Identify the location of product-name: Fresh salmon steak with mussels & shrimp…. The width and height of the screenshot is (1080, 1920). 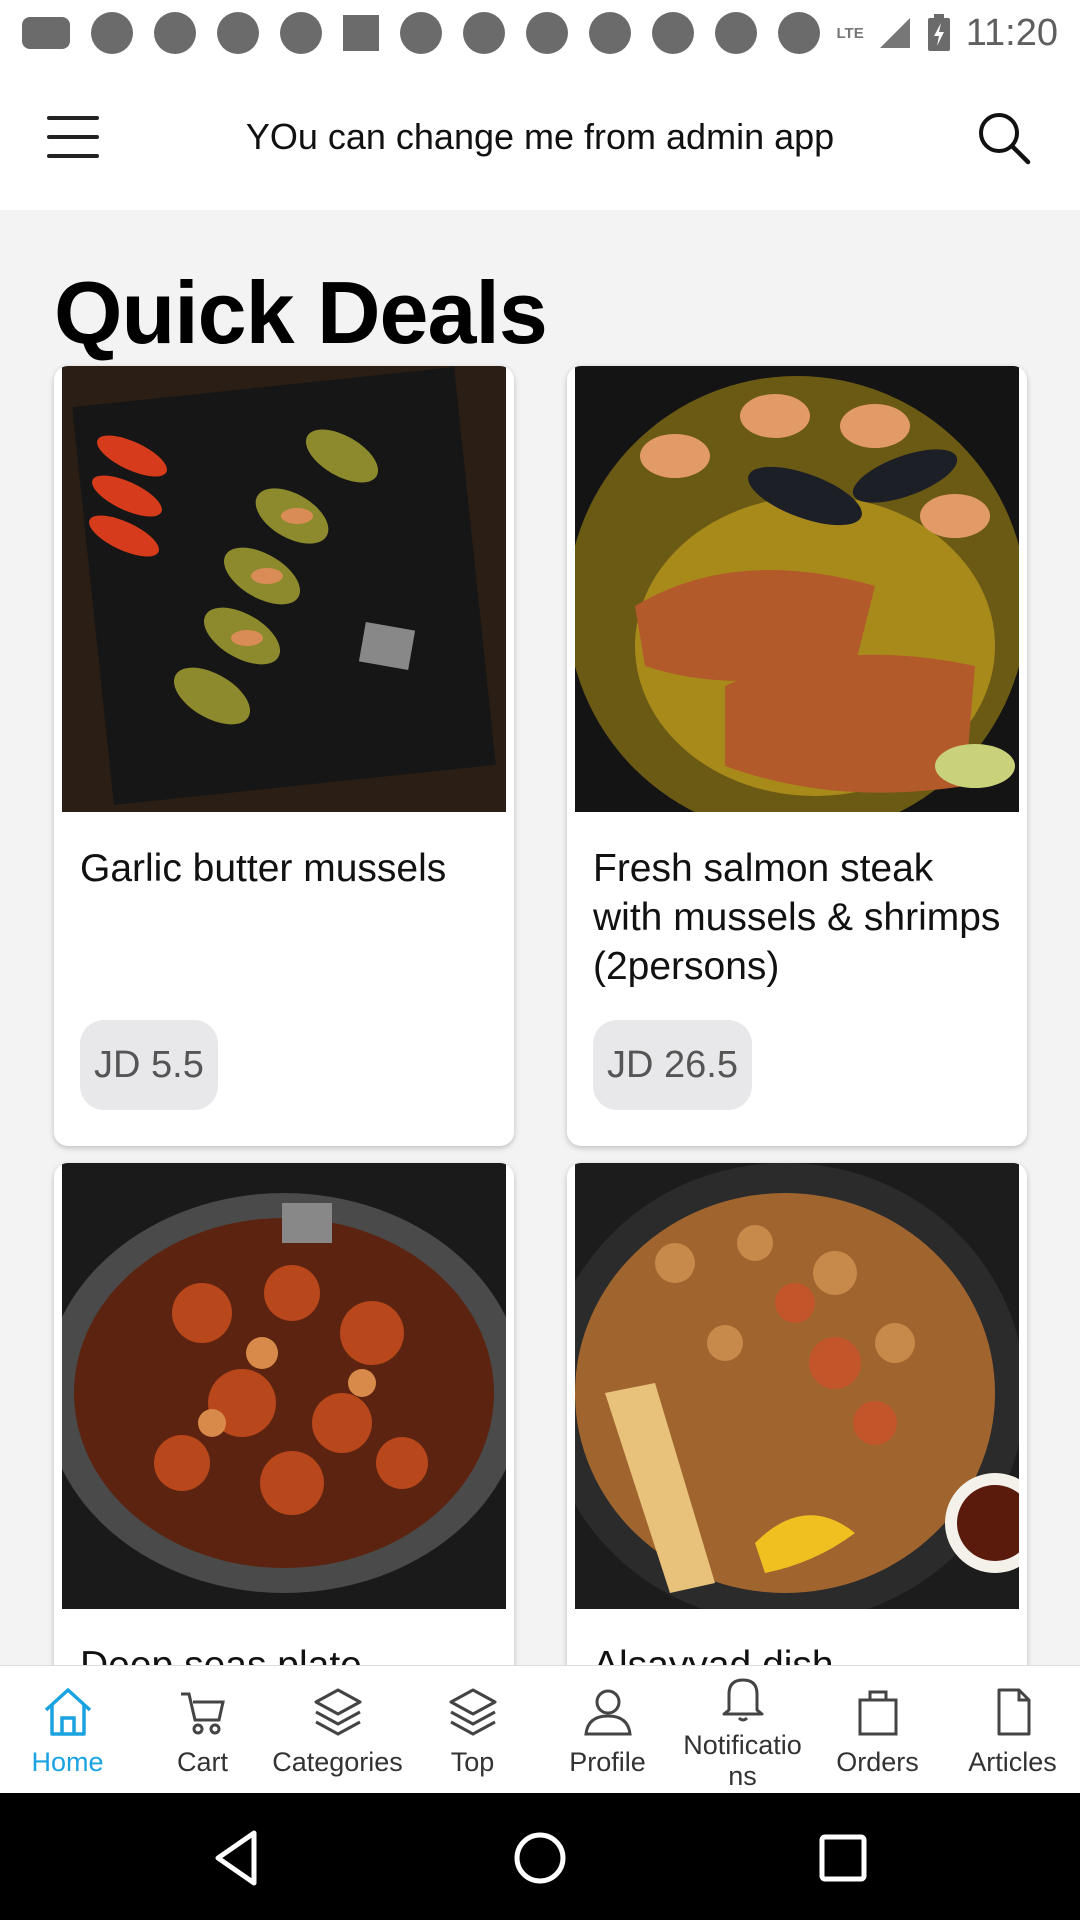
(797, 917).